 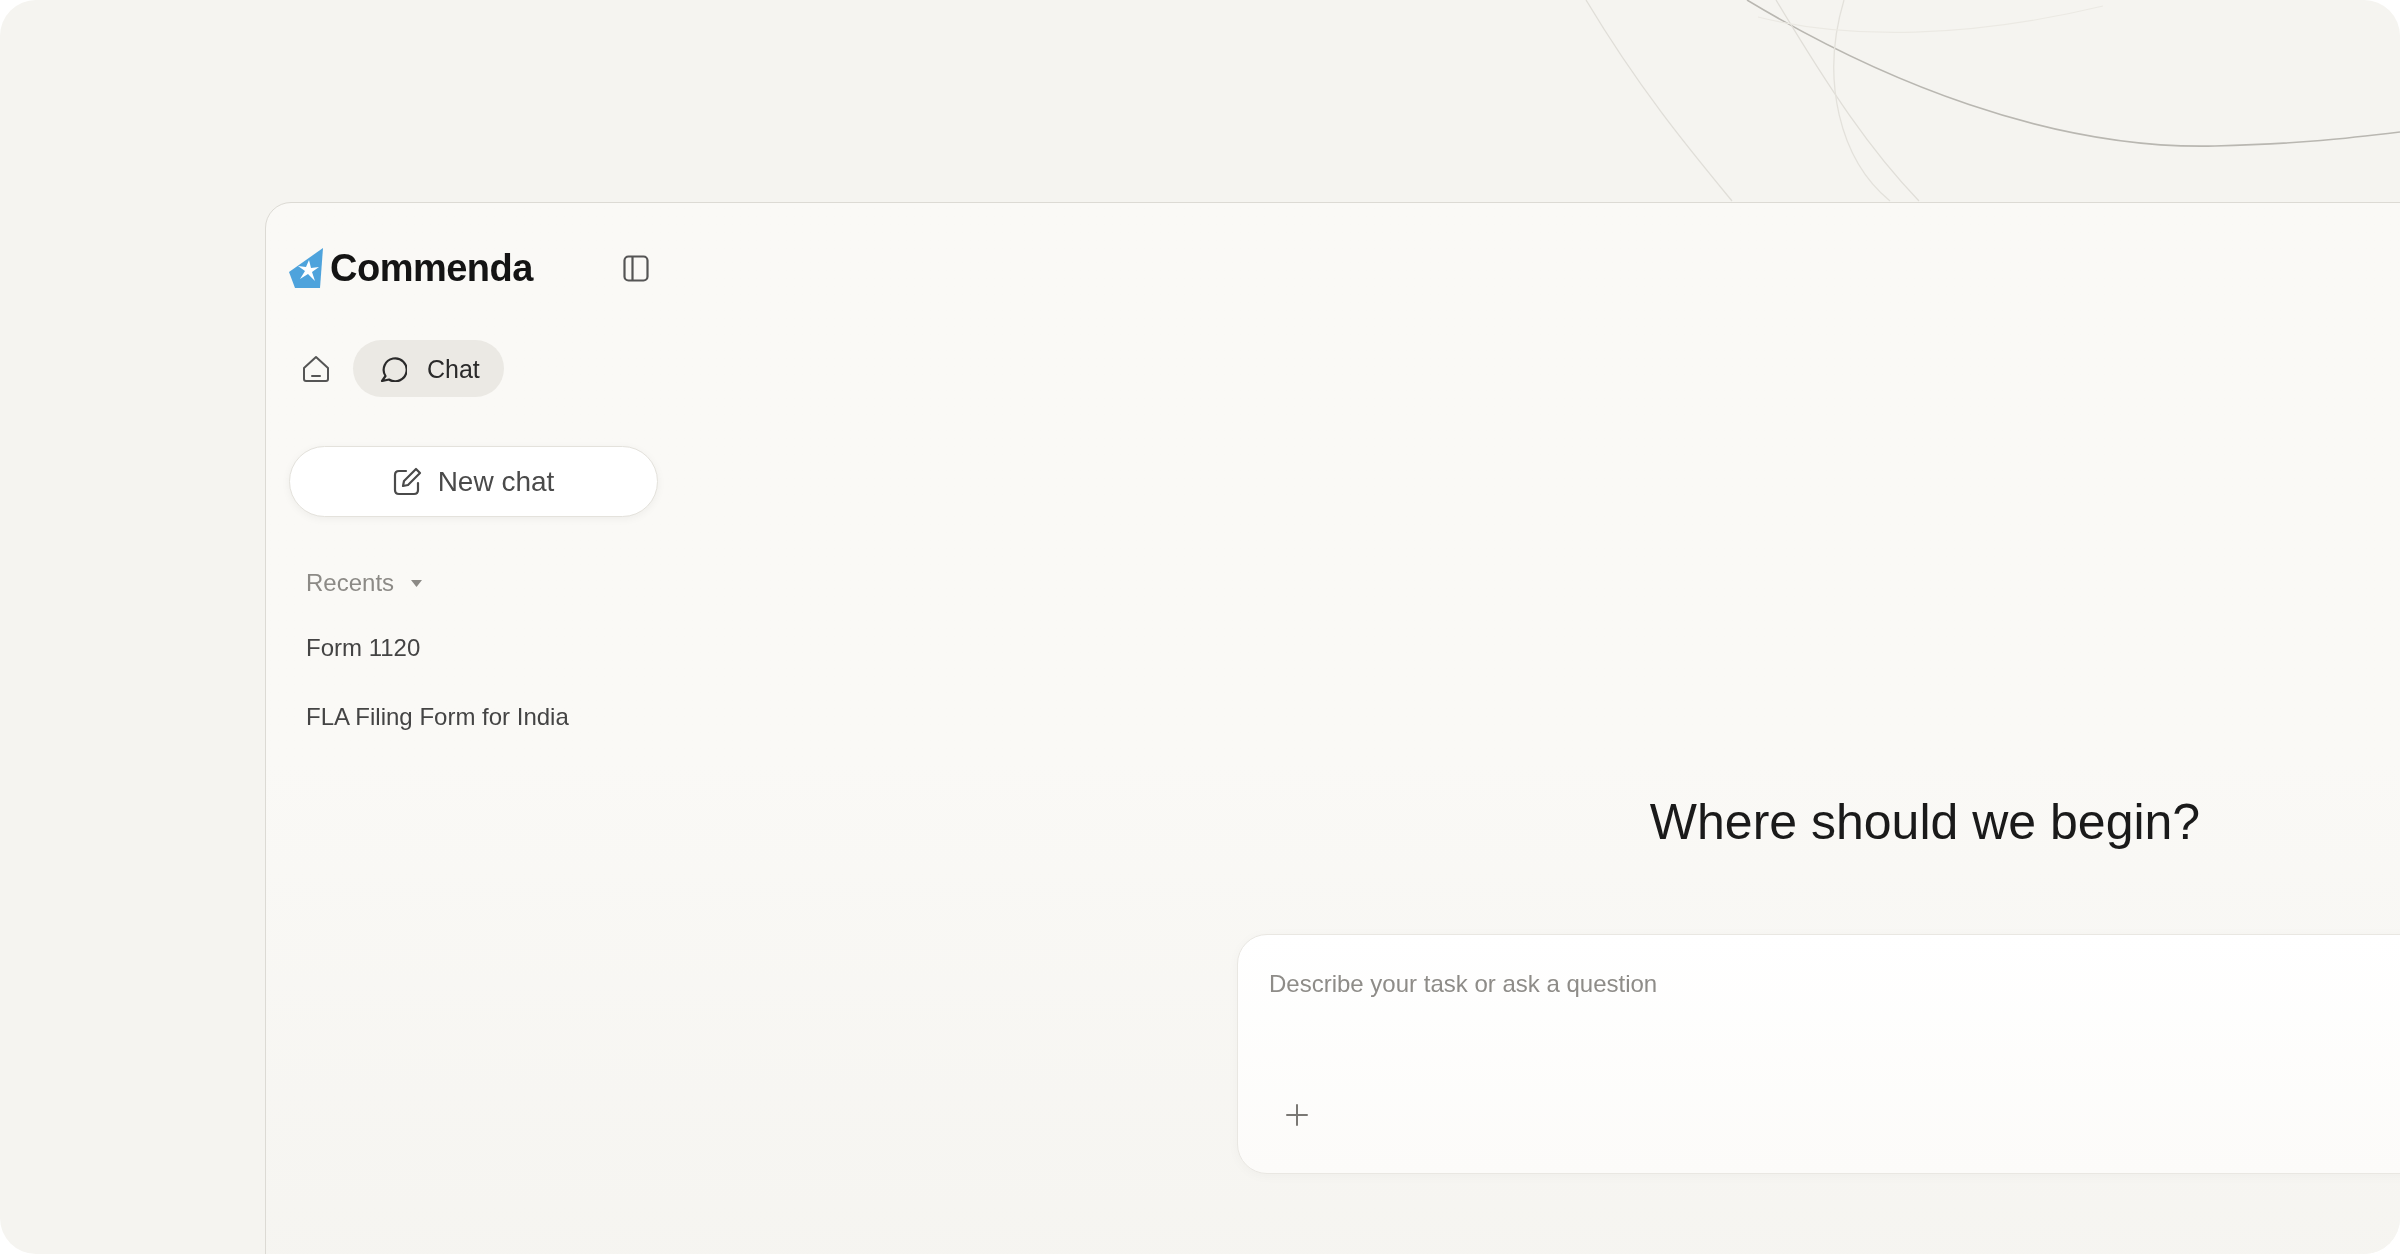 I want to click on message-composer: Describe your task or ask a question, so click(x=1818, y=1054).